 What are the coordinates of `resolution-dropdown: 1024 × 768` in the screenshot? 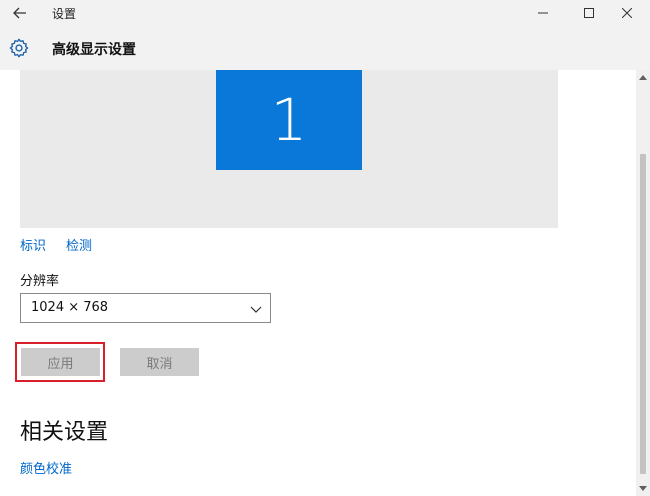 It's located at (145, 308).